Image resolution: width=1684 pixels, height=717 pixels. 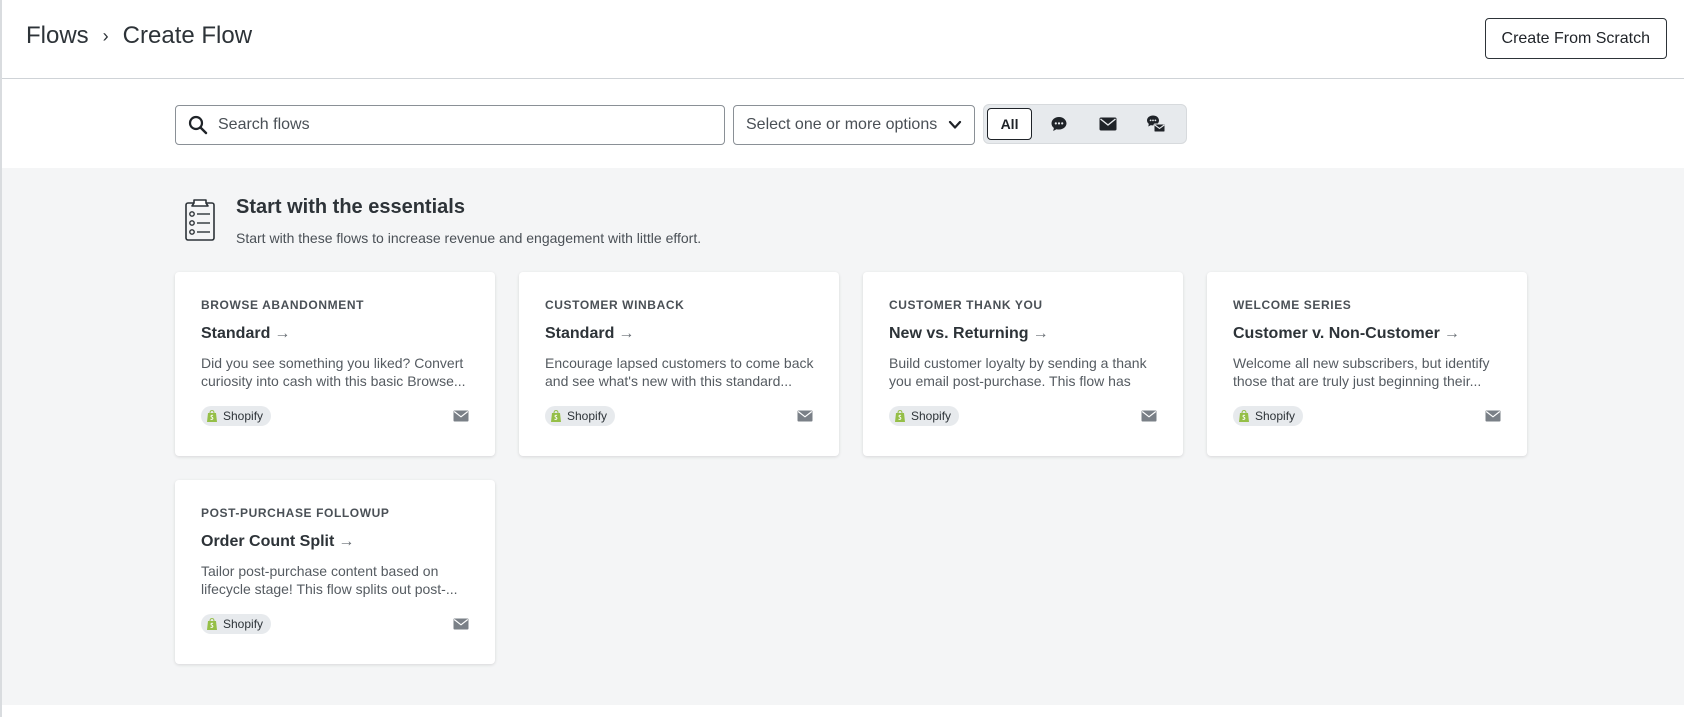 What do you see at coordinates (955, 124) in the screenshot?
I see `chevron-down-icon` at bounding box center [955, 124].